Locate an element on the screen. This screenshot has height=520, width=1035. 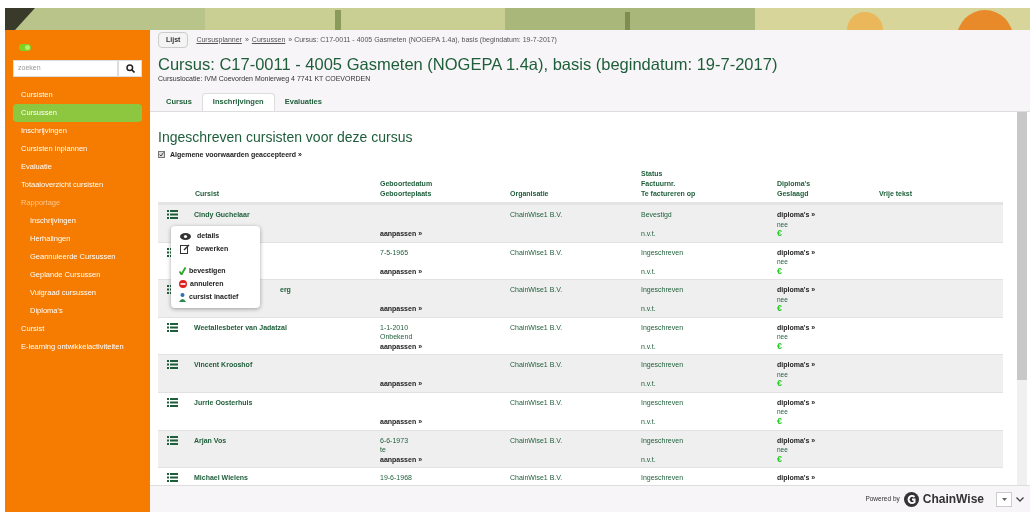
toggle-switch is located at coordinates (25, 47).